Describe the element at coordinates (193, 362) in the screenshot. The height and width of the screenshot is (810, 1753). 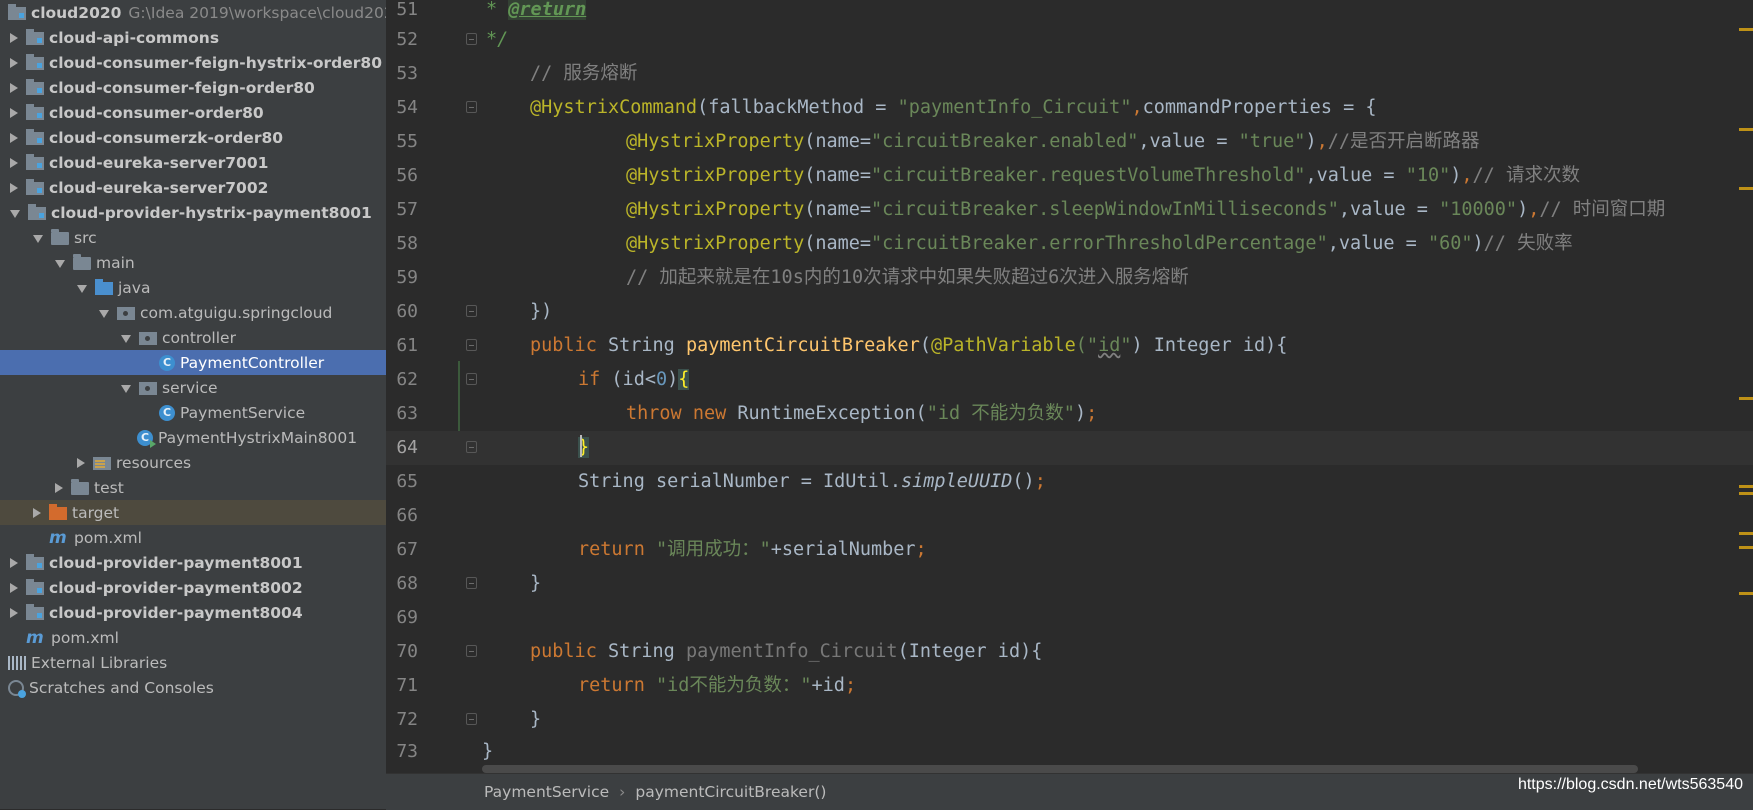
I see `tree-item-paymentcontroller: C PaymentController` at that location.